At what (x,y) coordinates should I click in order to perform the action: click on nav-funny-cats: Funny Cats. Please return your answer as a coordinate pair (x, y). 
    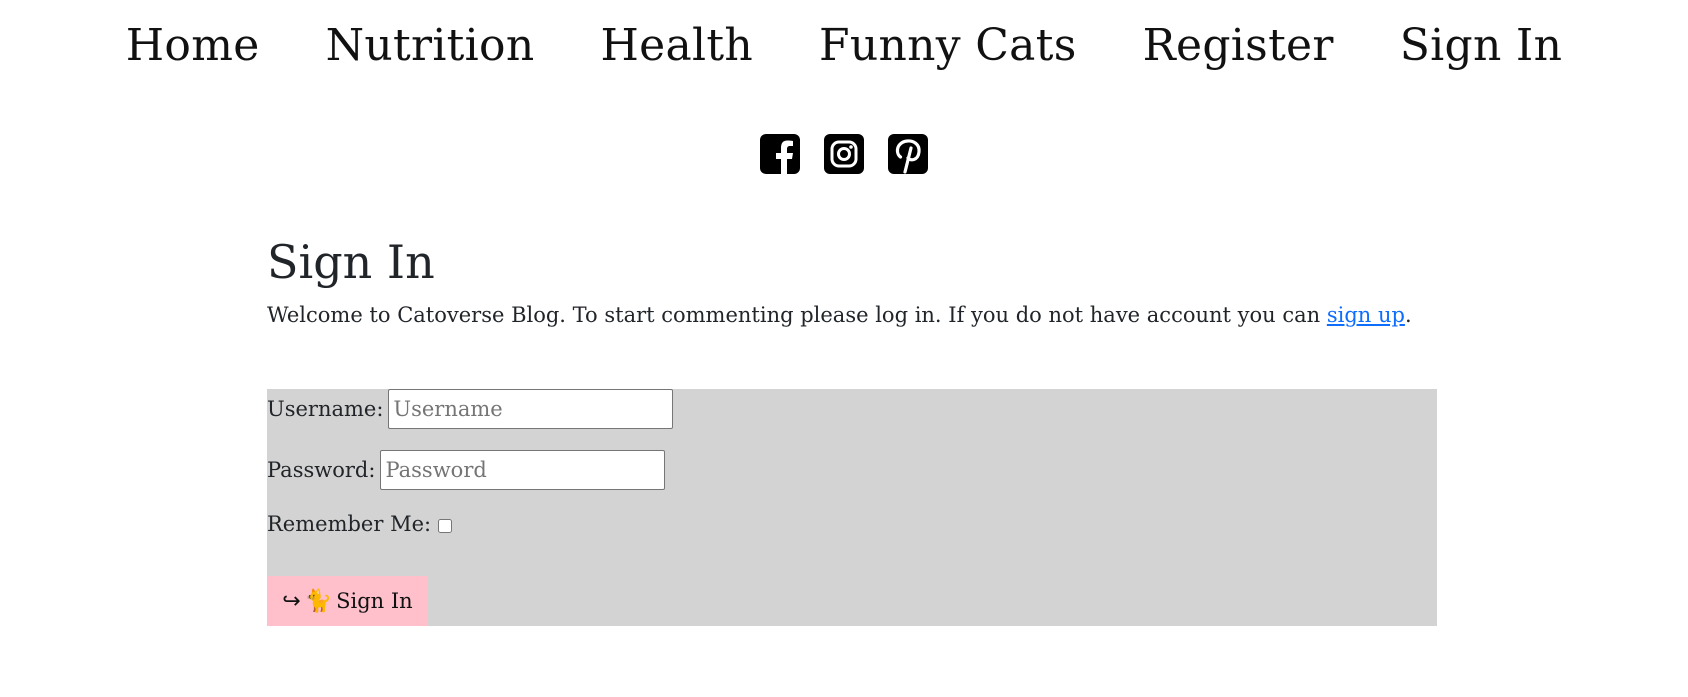
    Looking at the image, I should click on (948, 46).